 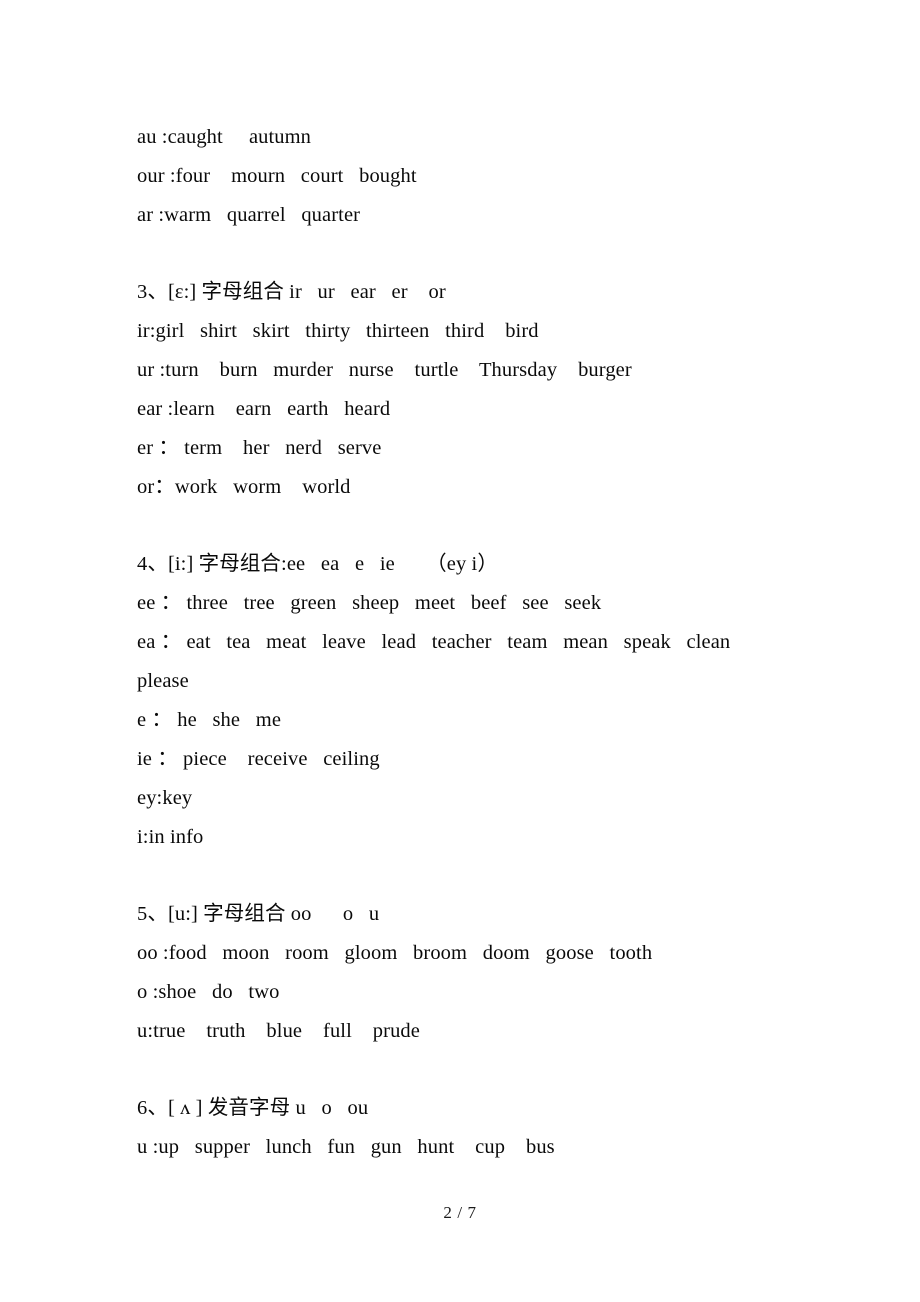 I want to click on section-heading: 5、[u:] 字母组合 oo o u, so click(x=258, y=914).